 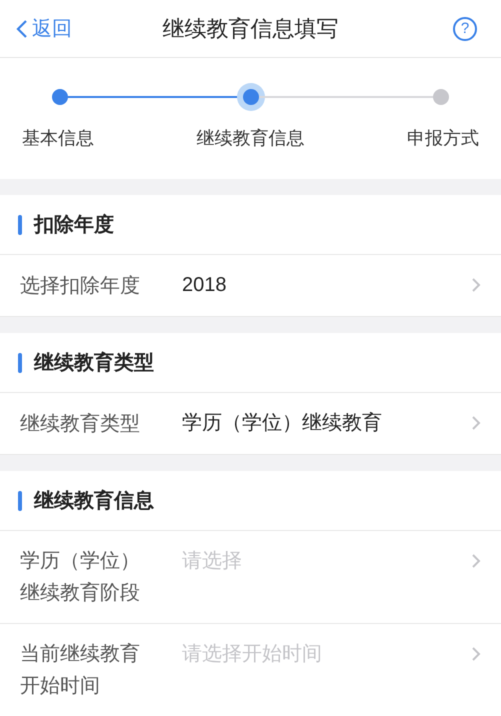 I want to click on section-title: 继续教育信息, so click(x=94, y=501).